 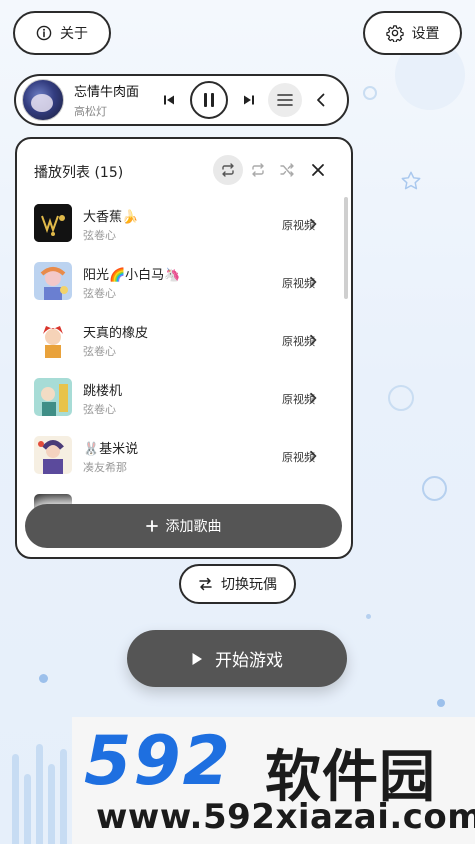 What do you see at coordinates (90, 111) in the screenshot?
I see `now-playing-artist: 高松灯` at bounding box center [90, 111].